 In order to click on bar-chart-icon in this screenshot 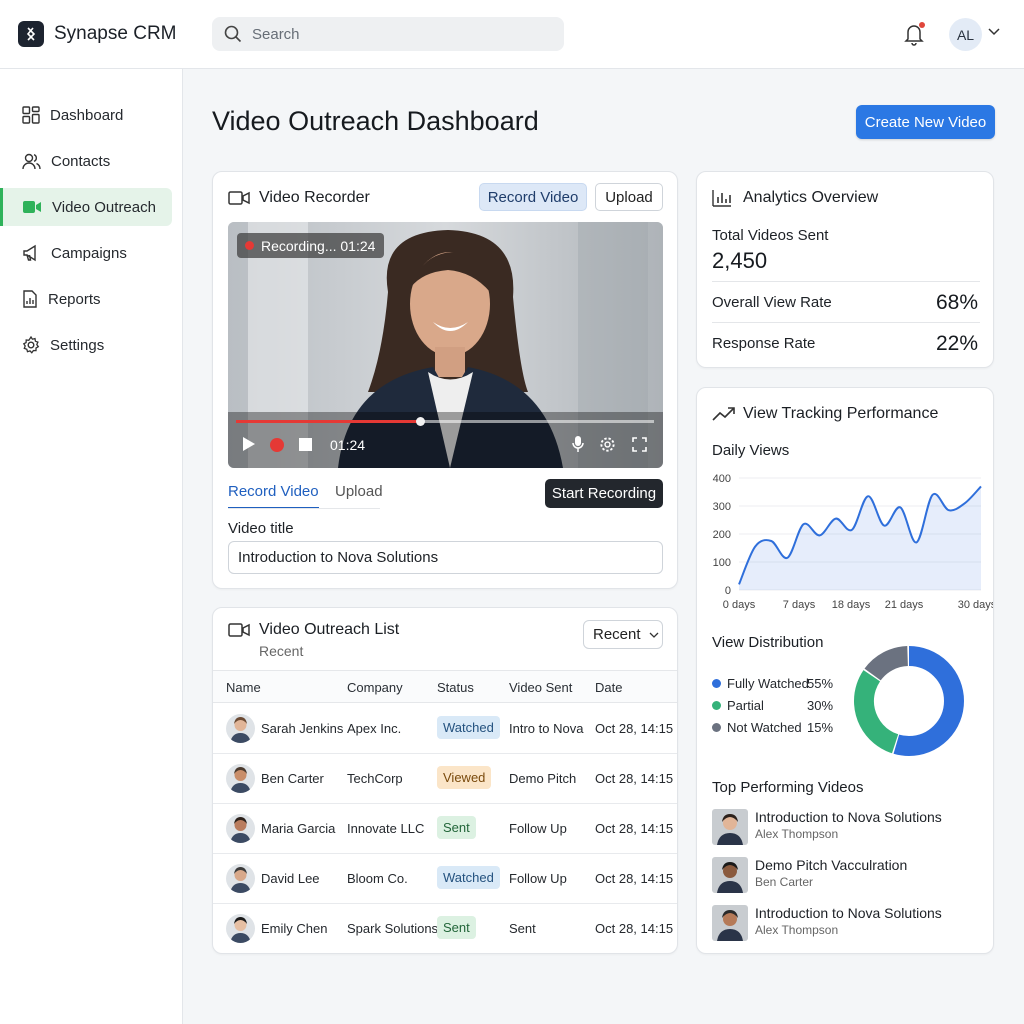, I will do `click(721, 198)`.